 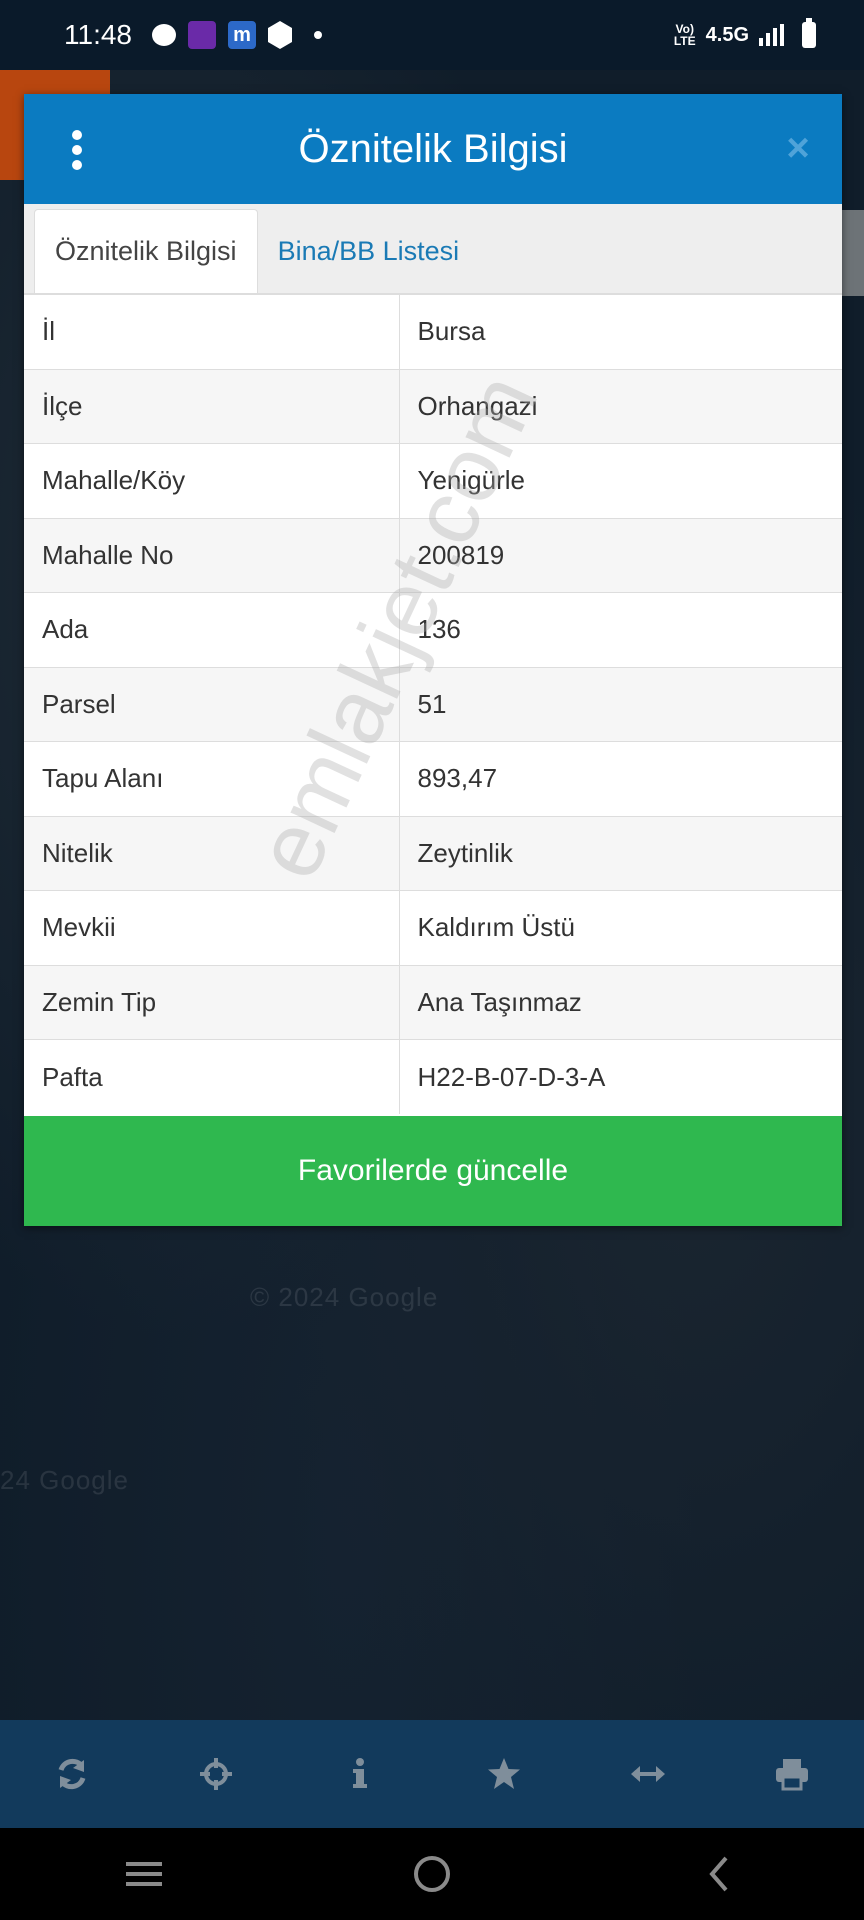 What do you see at coordinates (212, 406) in the screenshot?
I see `attribute-key: İlçe` at bounding box center [212, 406].